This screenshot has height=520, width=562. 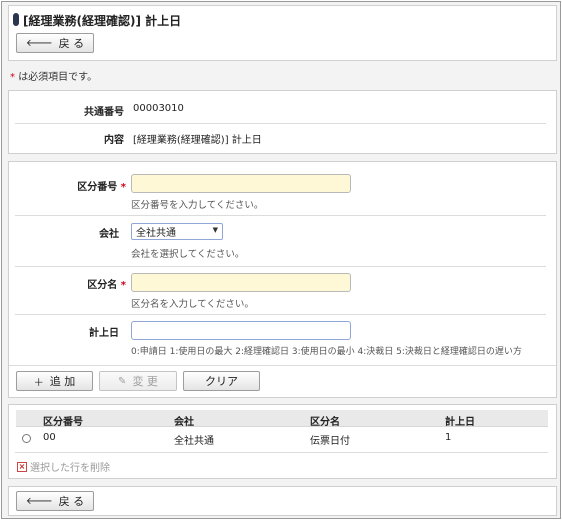 I want to click on required-note-text: は必須項目です。, so click(x=58, y=77).